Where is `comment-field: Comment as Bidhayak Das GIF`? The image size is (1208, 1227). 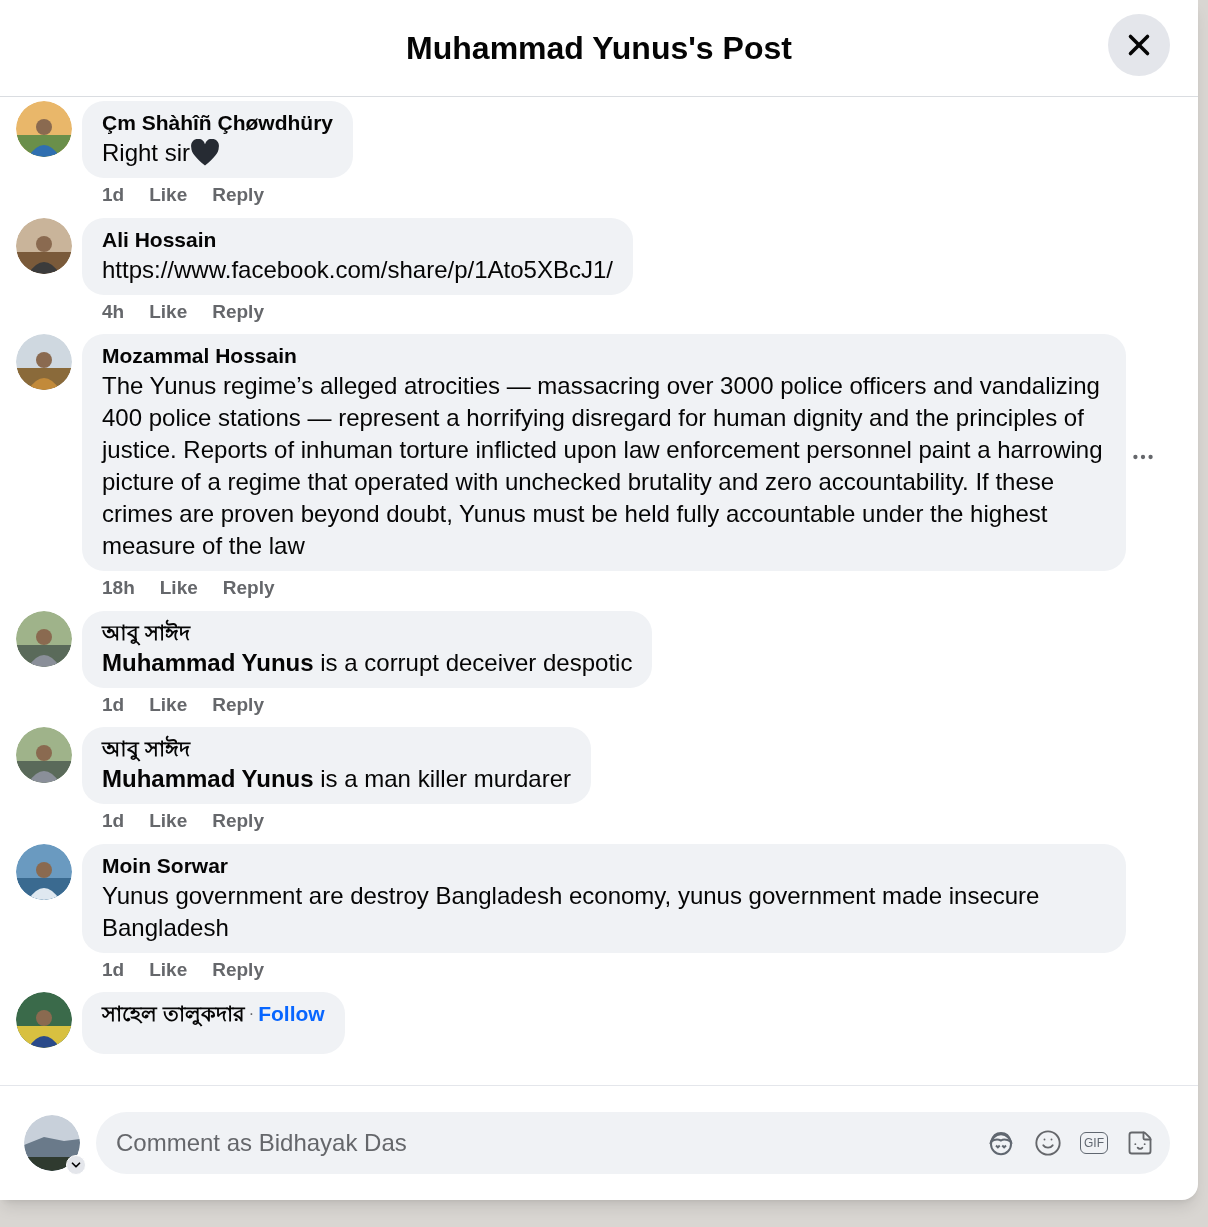 comment-field: Comment as Bidhayak Das GIF is located at coordinates (633, 1143).